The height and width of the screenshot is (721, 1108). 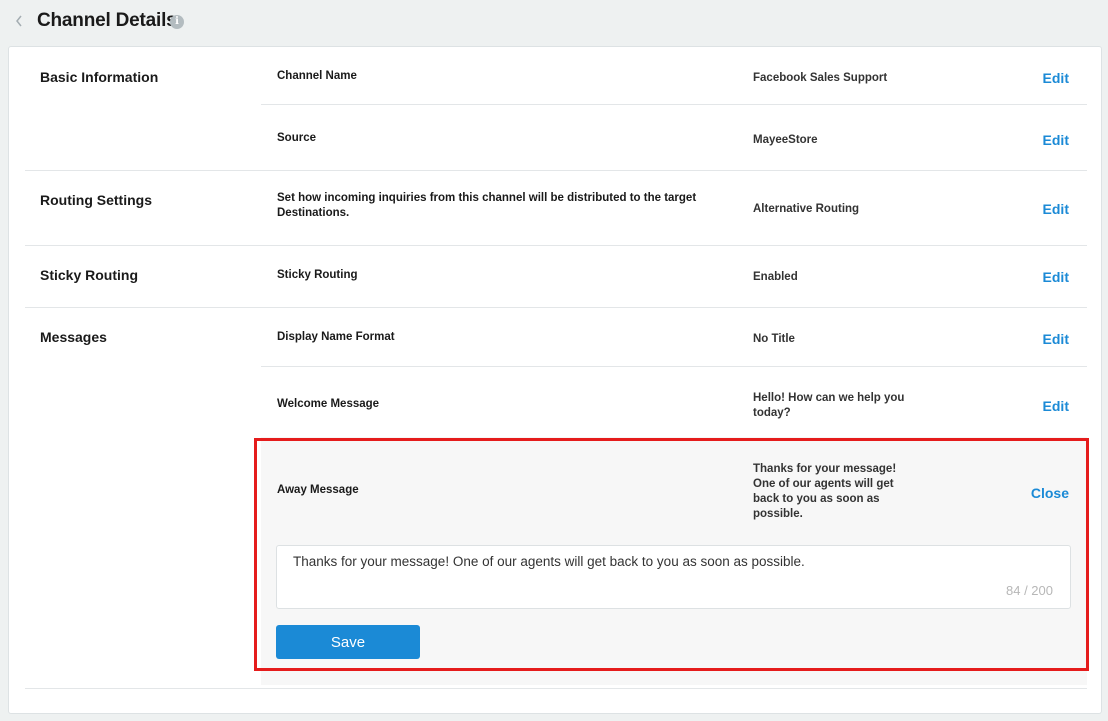 I want to click on display-name-format-value: No Title, so click(x=774, y=339).